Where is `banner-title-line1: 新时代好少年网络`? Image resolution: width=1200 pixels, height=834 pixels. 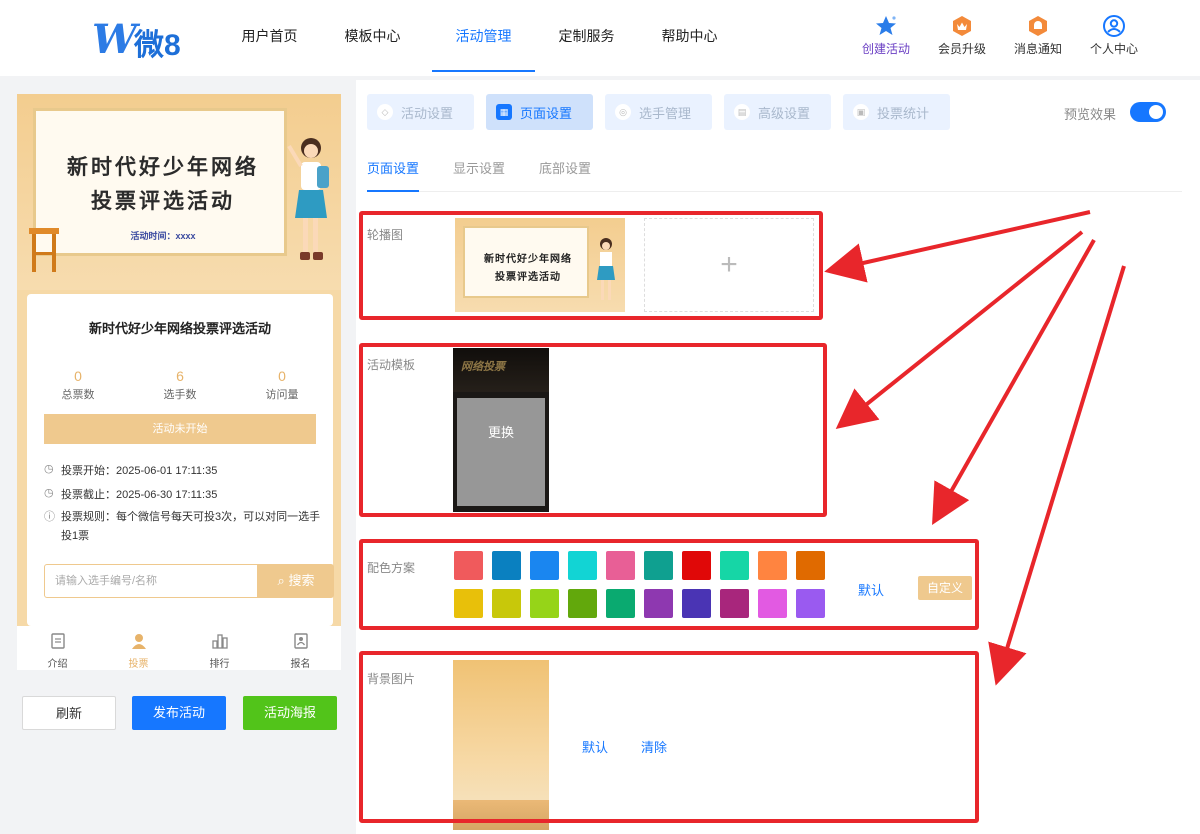 banner-title-line1: 新时代好少年网络 is located at coordinates (163, 166).